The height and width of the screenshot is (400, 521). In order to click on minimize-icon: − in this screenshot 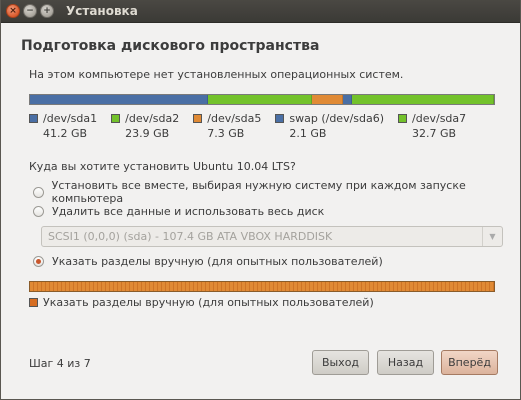, I will do `click(30, 10)`.